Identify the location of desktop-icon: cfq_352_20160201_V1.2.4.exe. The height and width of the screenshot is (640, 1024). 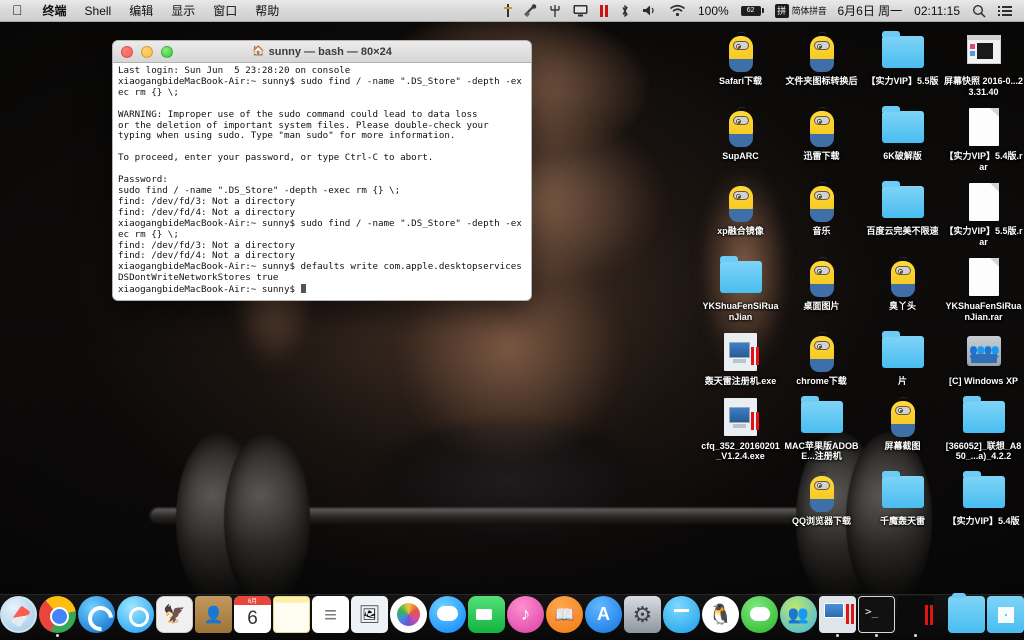
(740, 424).